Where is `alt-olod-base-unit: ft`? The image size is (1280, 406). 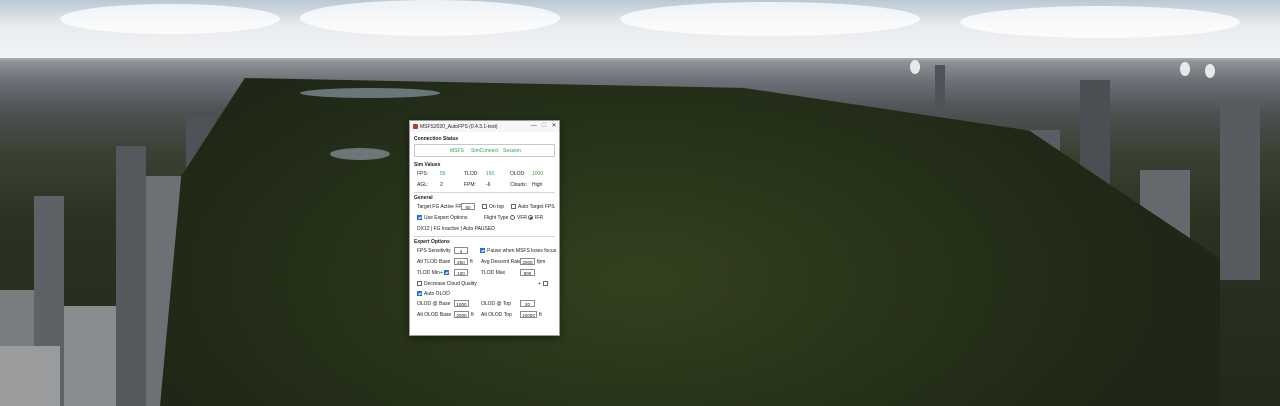 alt-olod-base-unit: ft is located at coordinates (472, 314).